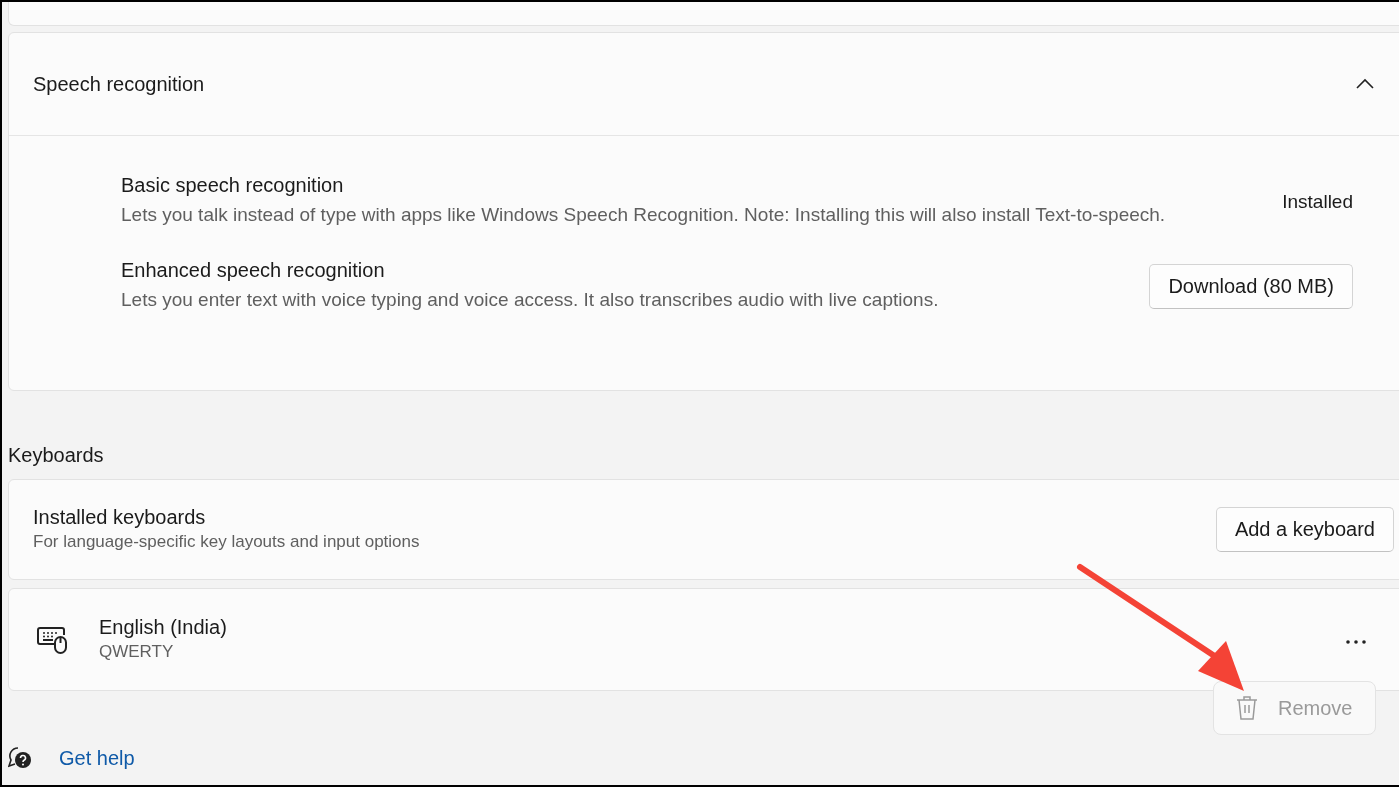 The height and width of the screenshot is (787, 1399). Describe the element at coordinates (253, 270) in the screenshot. I see `feature-title: Enhanced speech recognition` at that location.